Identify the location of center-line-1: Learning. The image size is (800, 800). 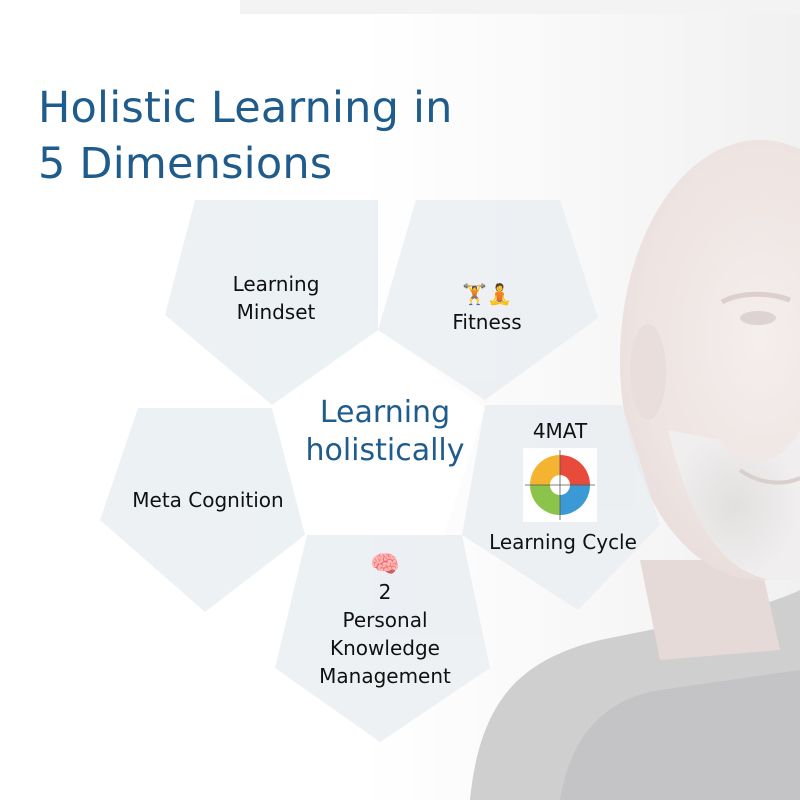
(385, 412).